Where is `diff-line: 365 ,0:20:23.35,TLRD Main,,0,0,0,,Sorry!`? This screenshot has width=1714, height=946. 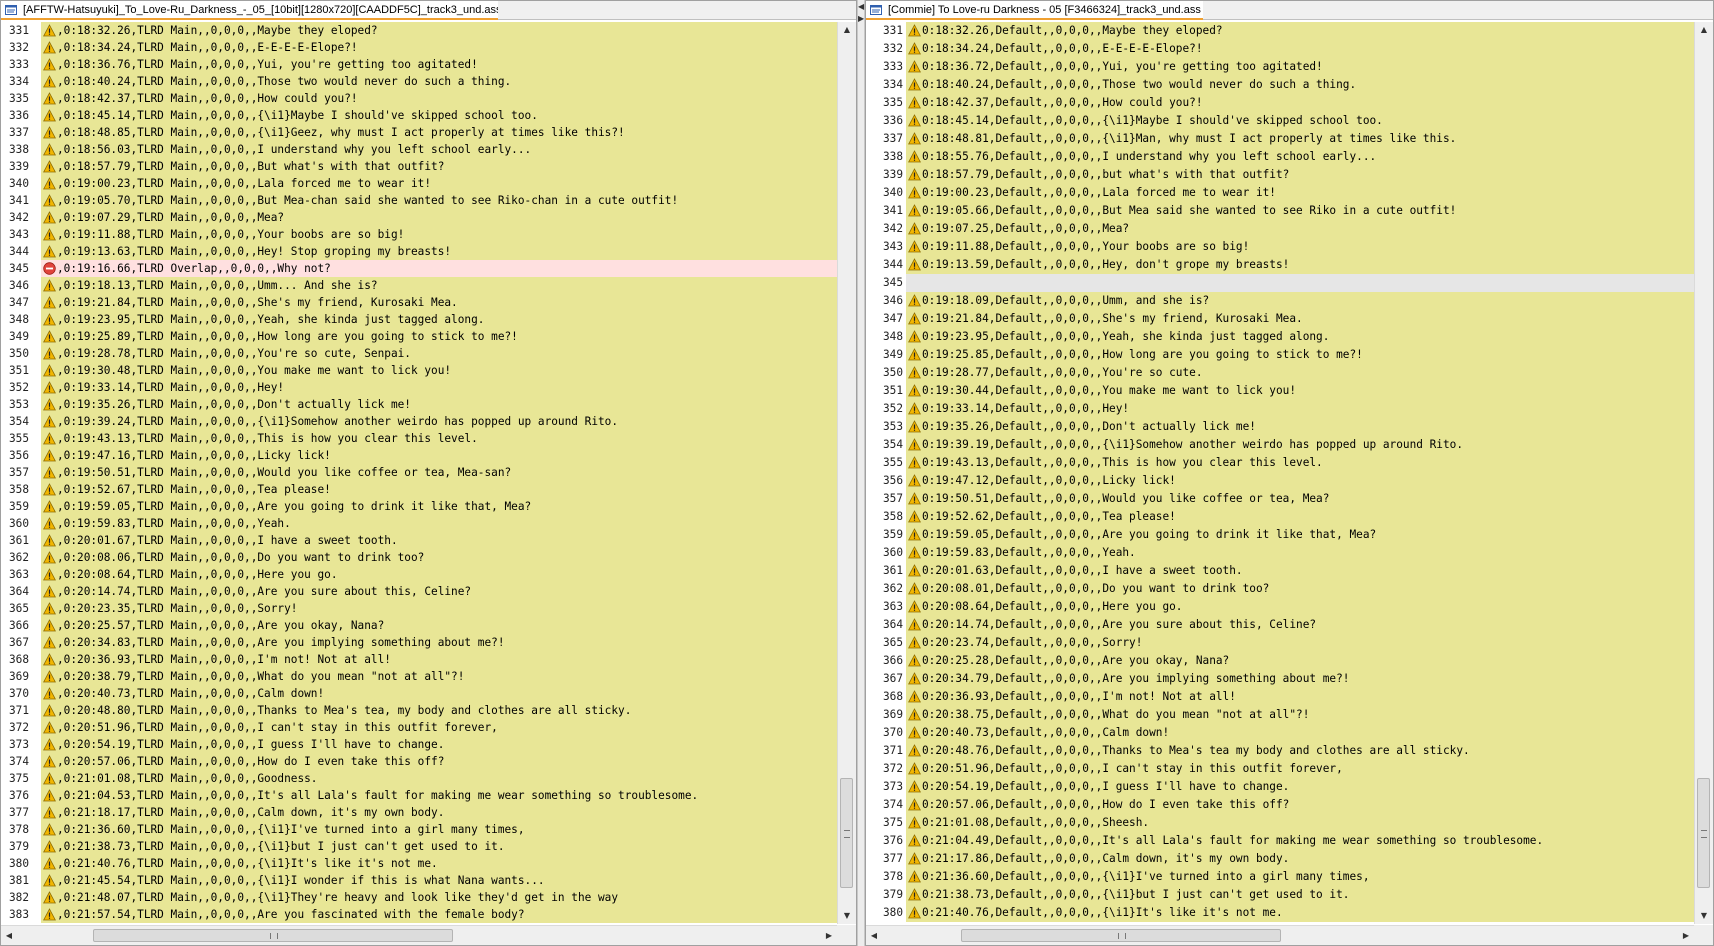
diff-line: 365 ,0:20:23.35,TLRD Main,,0,0,0,,Sorry! is located at coordinates (419, 608).